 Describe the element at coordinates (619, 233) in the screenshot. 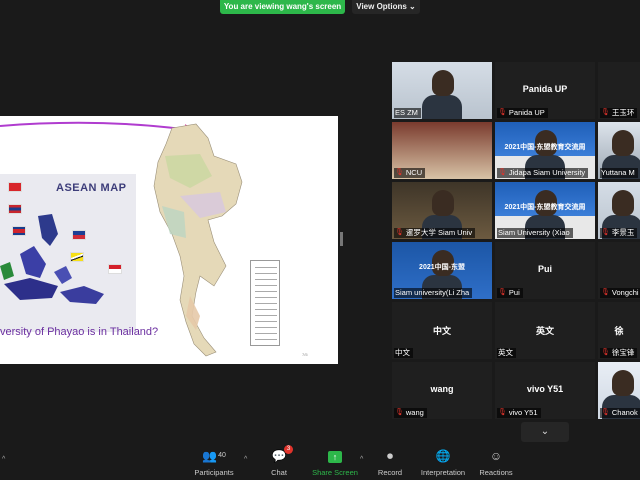

I see `participant-name-label: 🎙 李景玉` at that location.